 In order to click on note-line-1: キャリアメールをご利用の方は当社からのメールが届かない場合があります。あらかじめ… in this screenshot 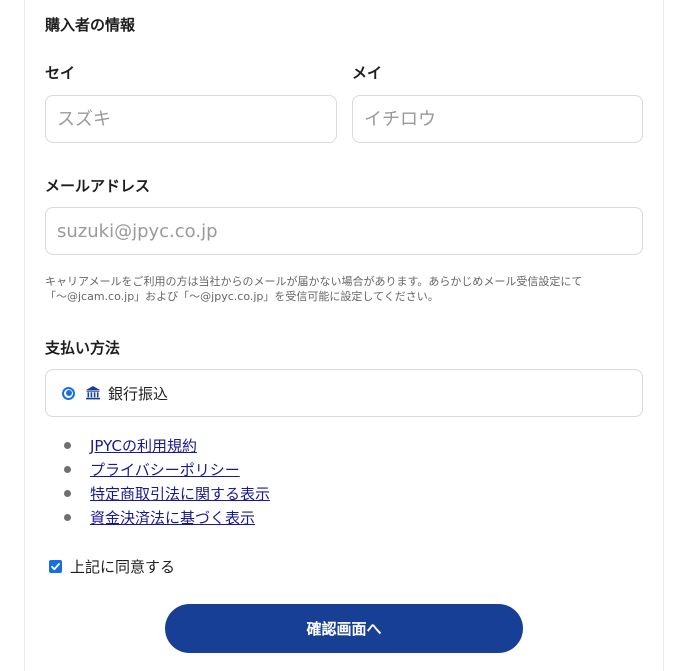, I will do `click(314, 281)`.